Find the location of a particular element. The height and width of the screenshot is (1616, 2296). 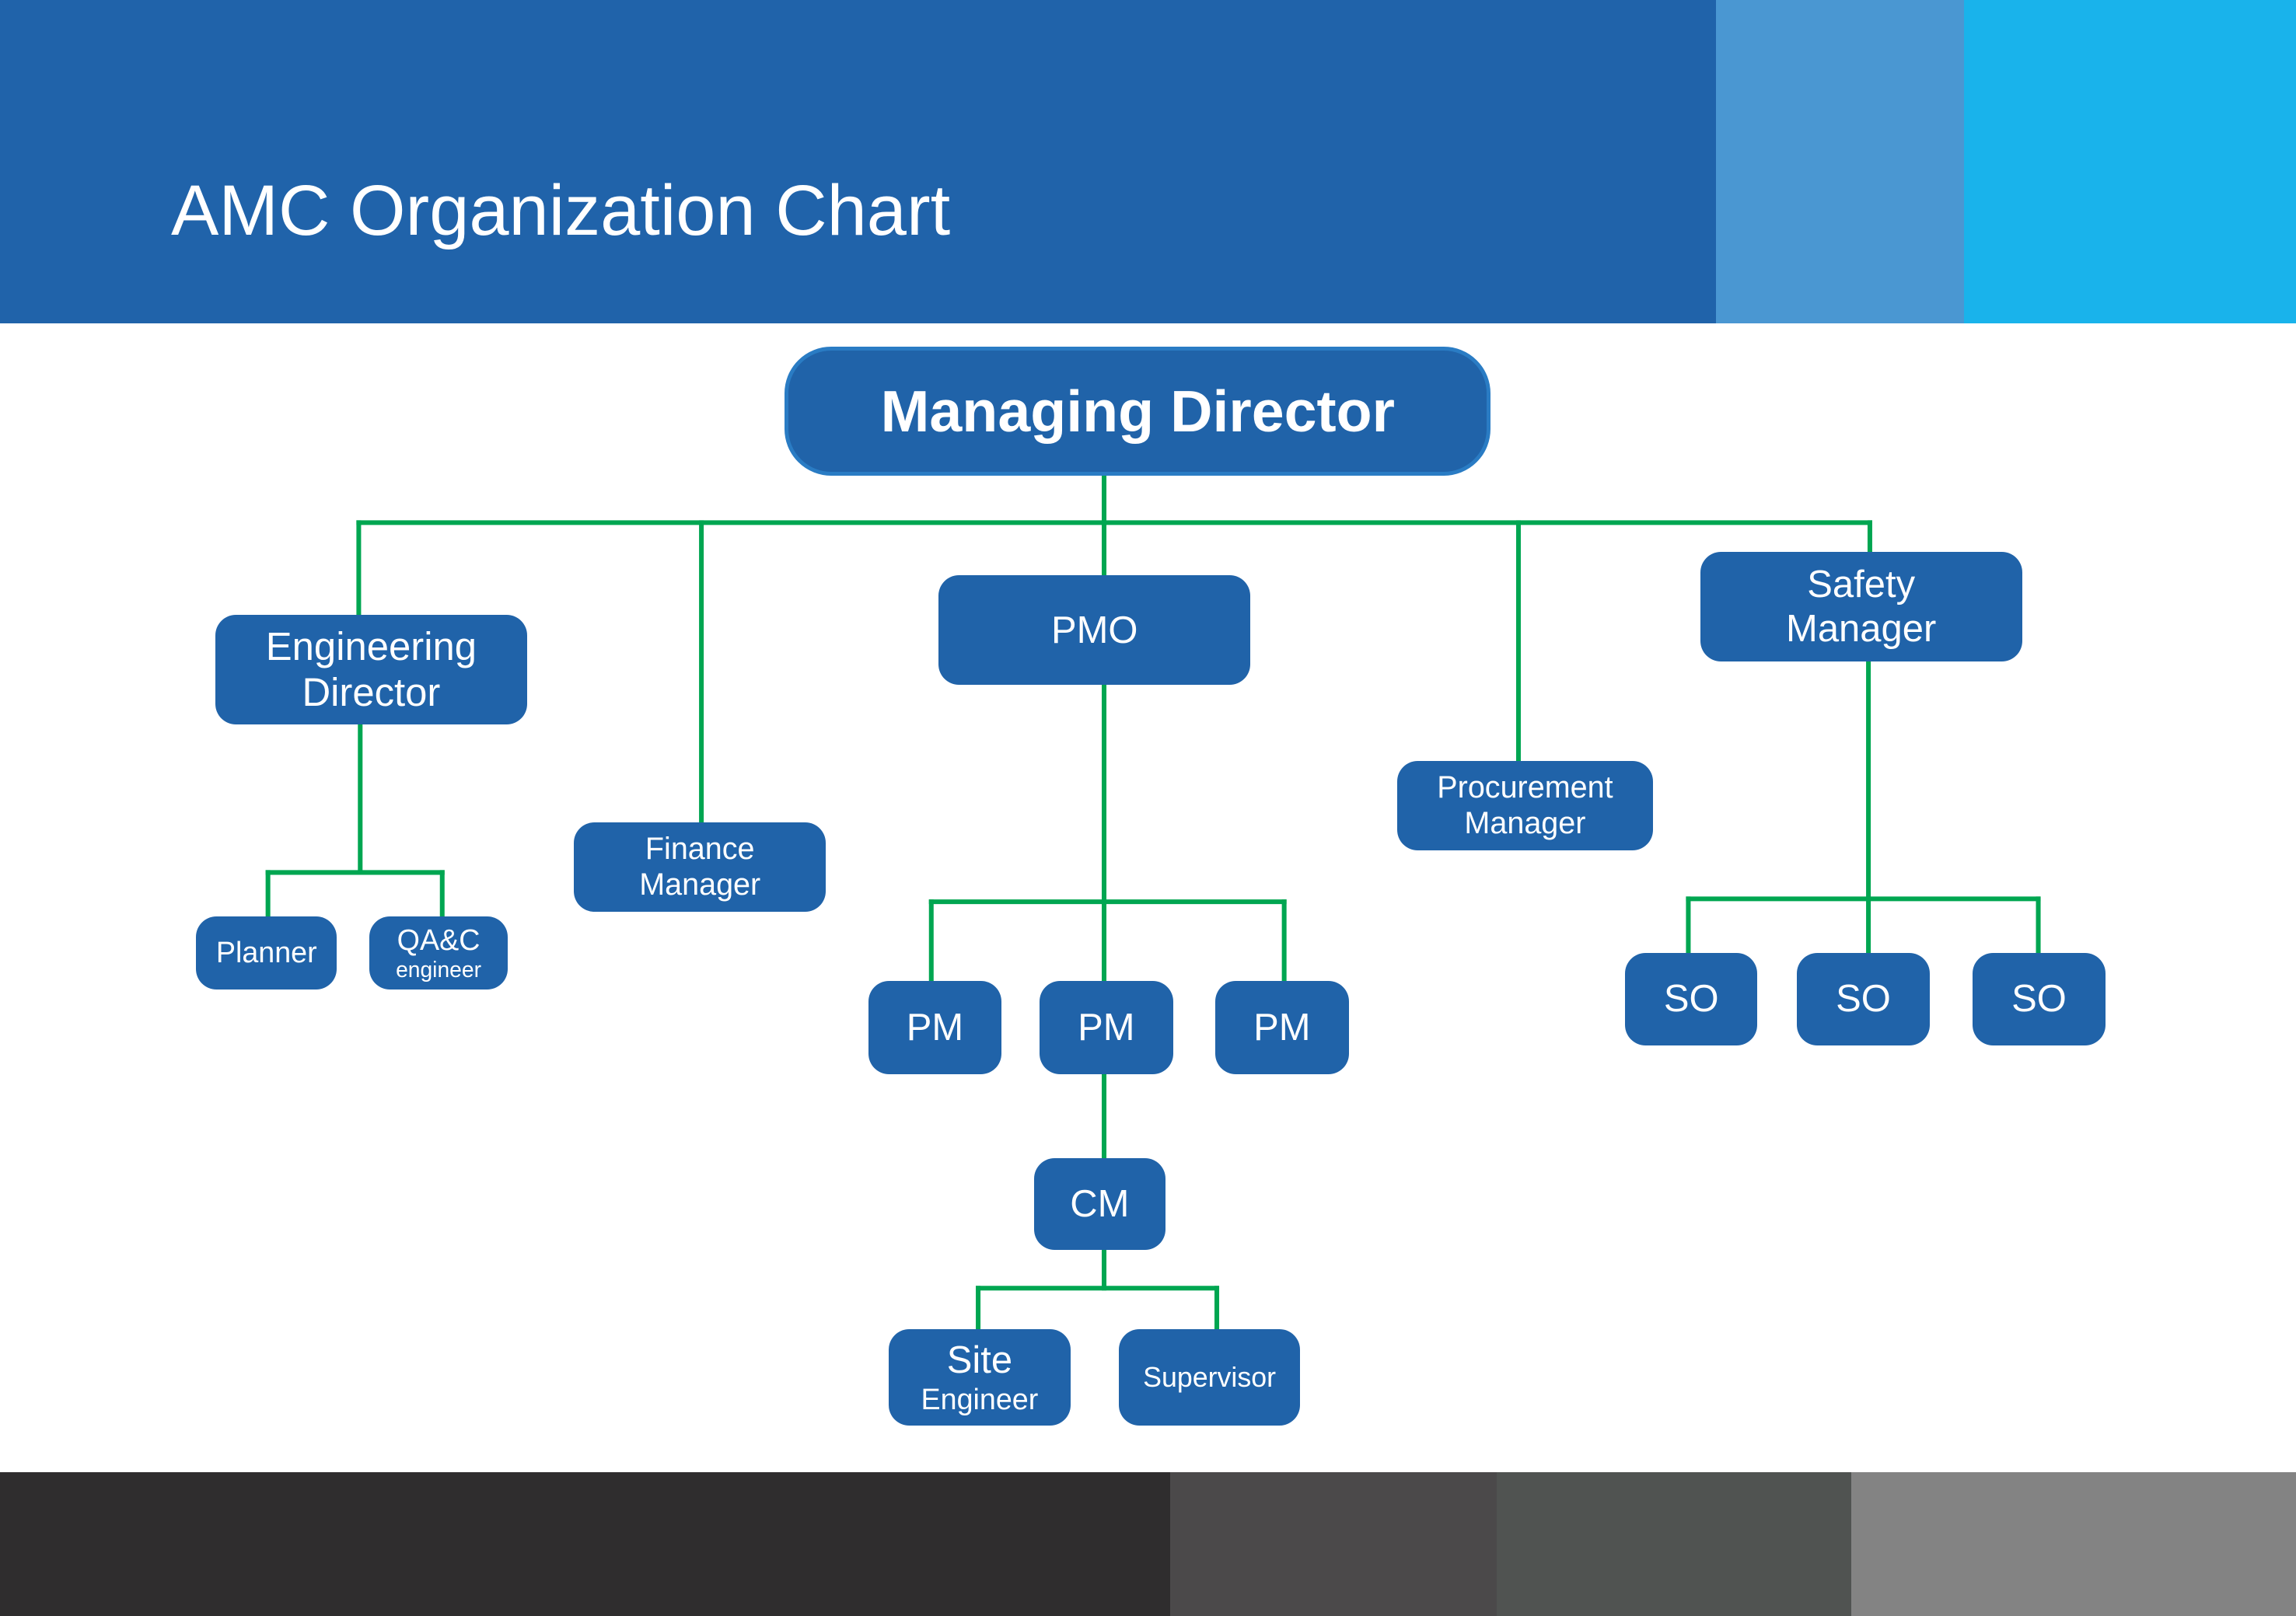

org-node-label: Procurement is located at coordinates (1525, 787).